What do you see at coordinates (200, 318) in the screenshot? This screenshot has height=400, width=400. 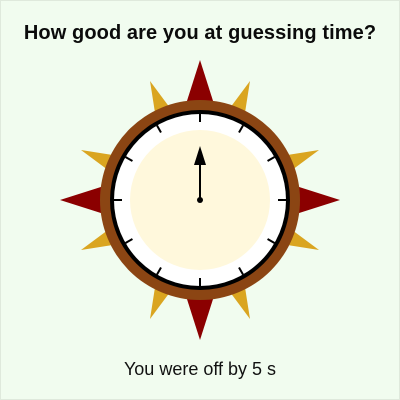 I see `spike-south` at bounding box center [200, 318].